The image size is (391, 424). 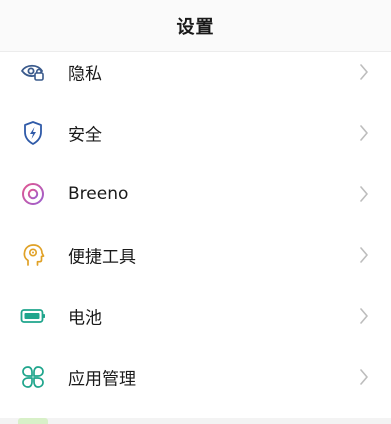 I want to click on page-title: 设置, so click(x=195, y=27).